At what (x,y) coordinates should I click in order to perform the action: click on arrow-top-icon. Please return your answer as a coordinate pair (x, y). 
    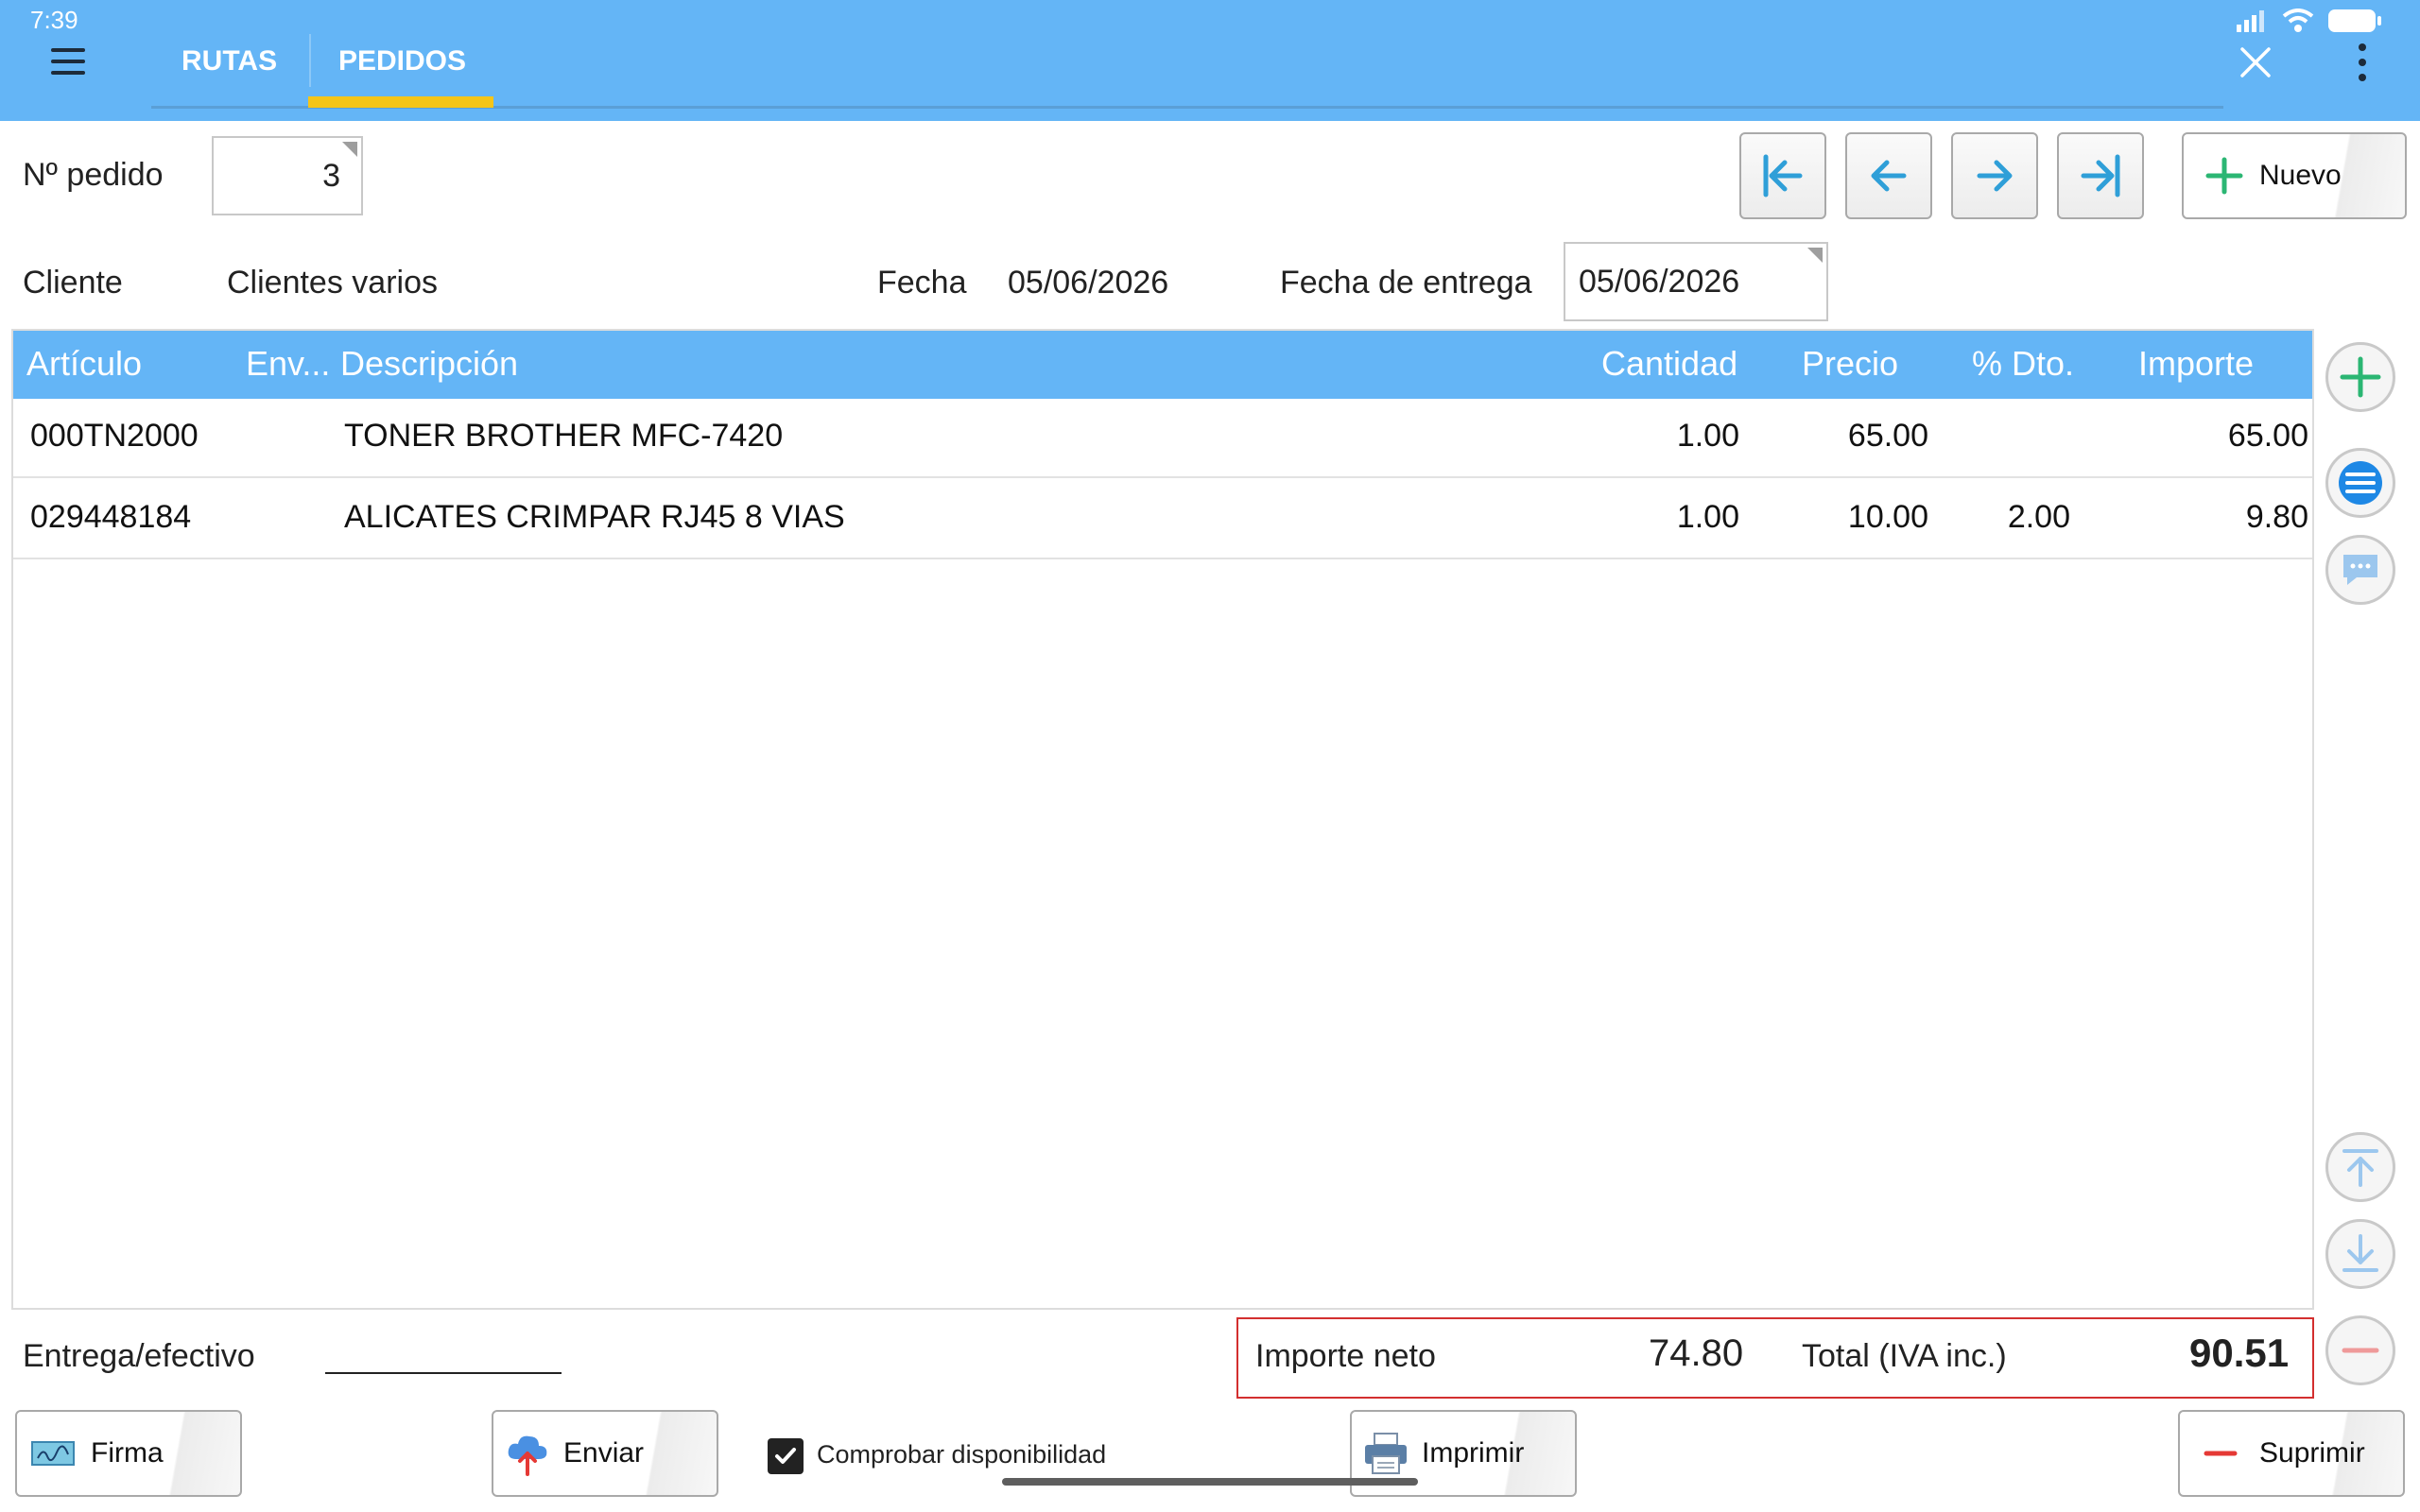
    Looking at the image, I should click on (2360, 1168).